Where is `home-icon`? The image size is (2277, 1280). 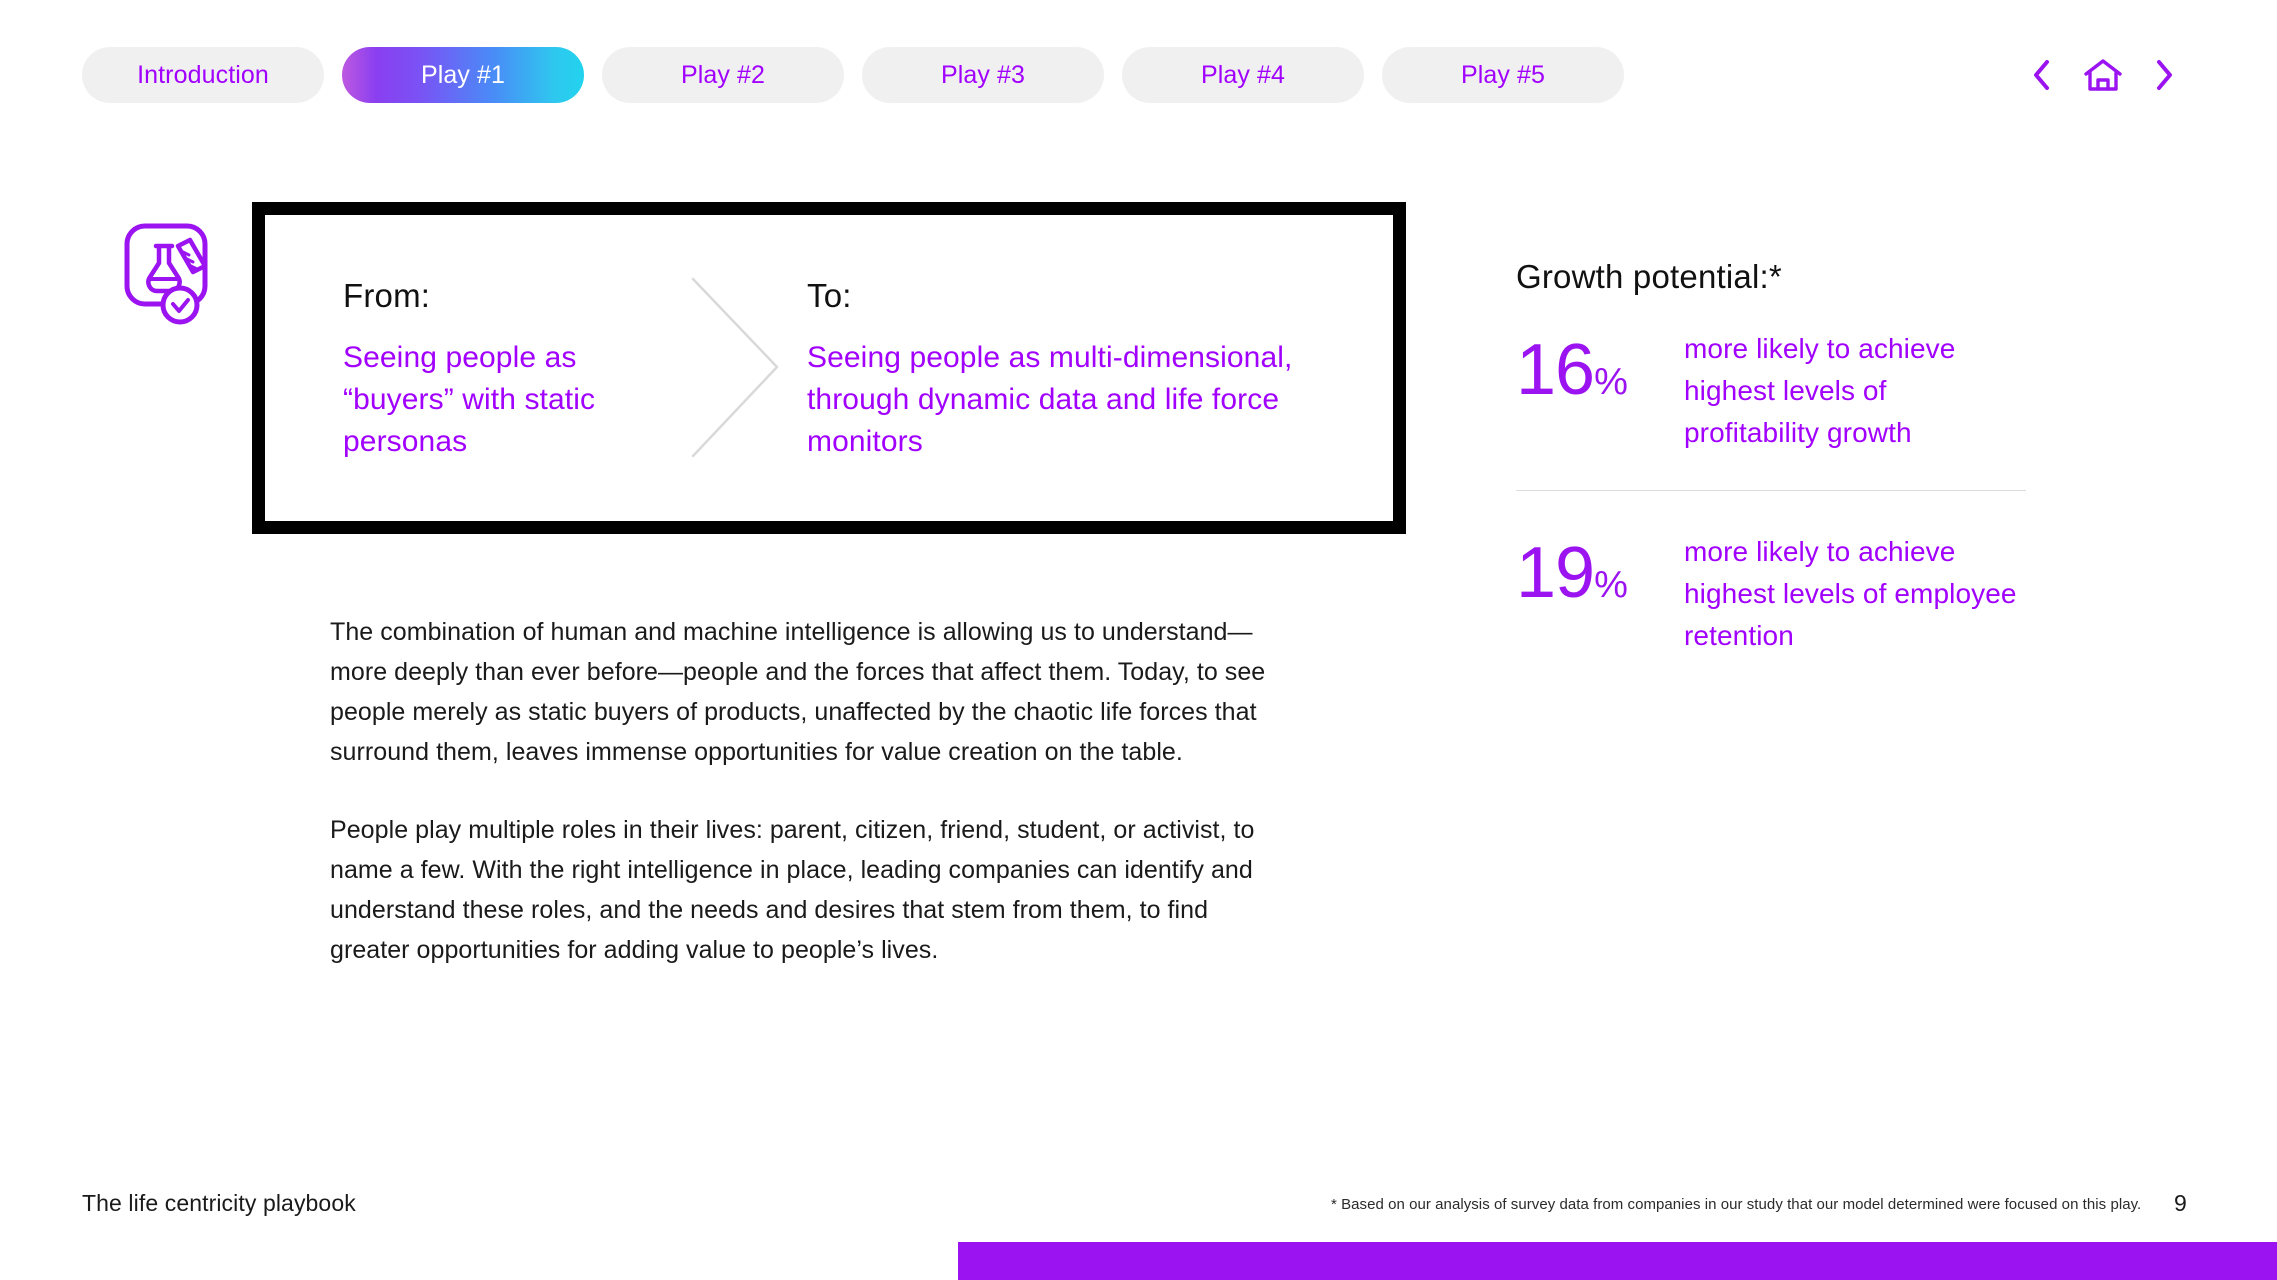
home-icon is located at coordinates (2103, 75).